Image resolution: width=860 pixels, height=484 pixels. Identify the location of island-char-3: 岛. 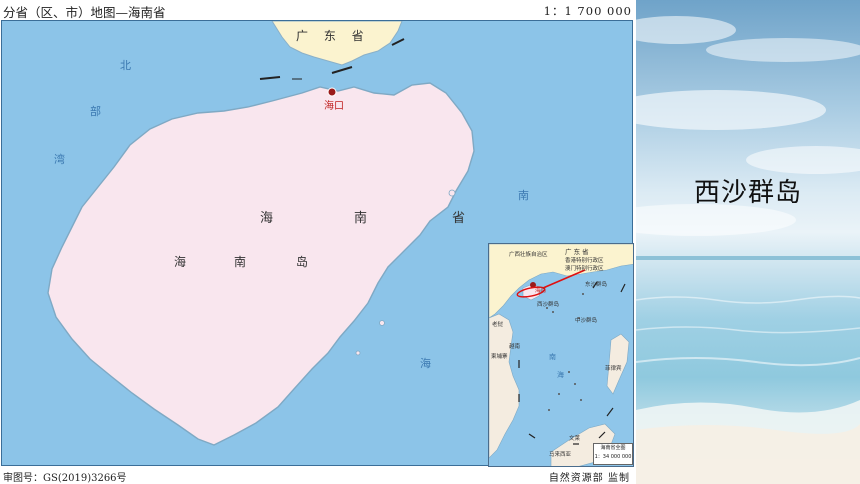
(302, 262).